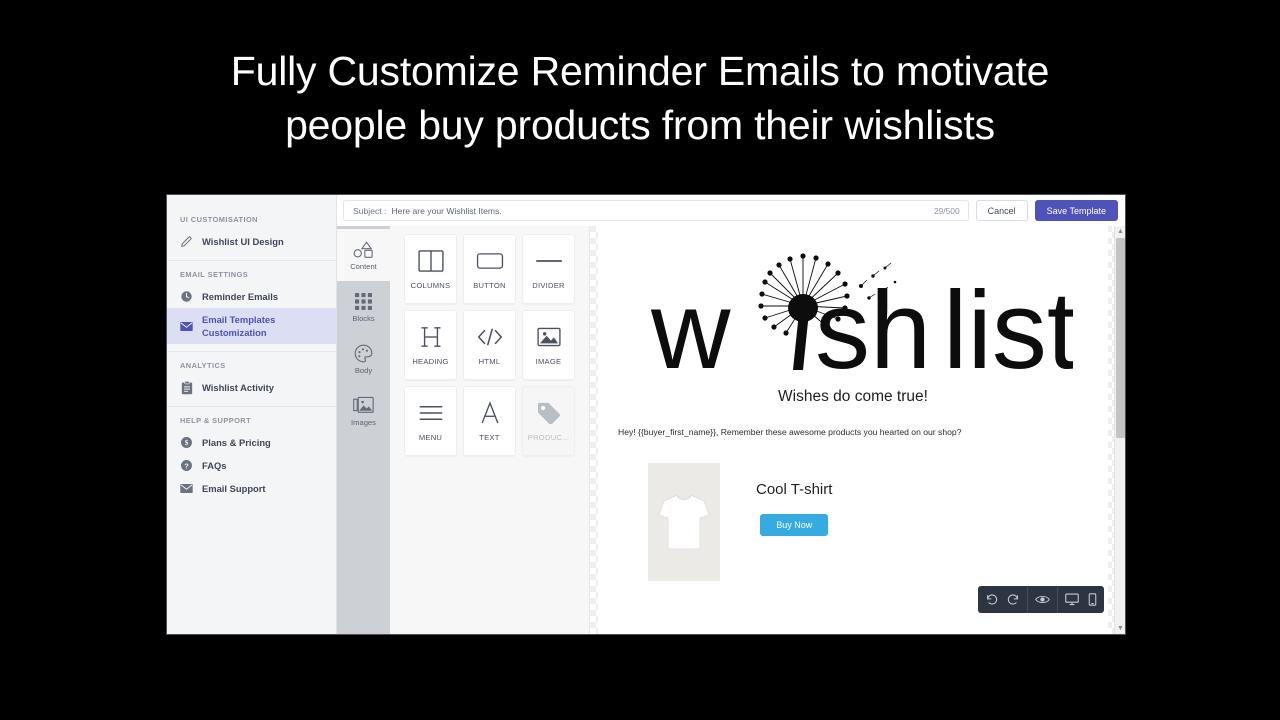  What do you see at coordinates (431, 337) in the screenshot?
I see `heading-icon` at bounding box center [431, 337].